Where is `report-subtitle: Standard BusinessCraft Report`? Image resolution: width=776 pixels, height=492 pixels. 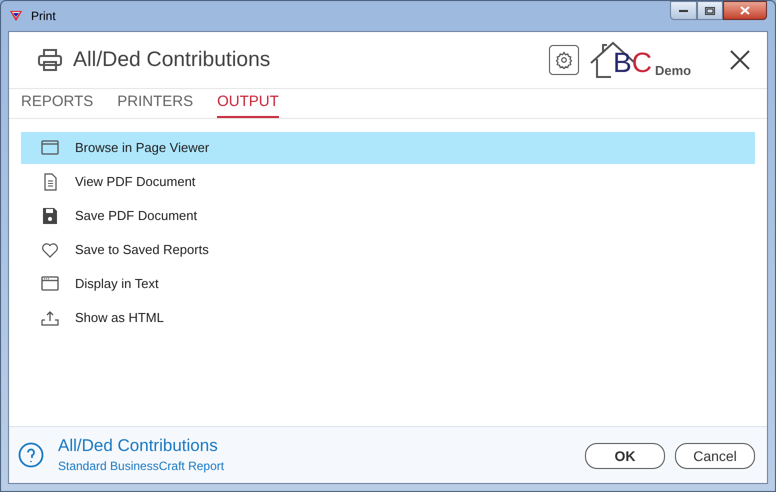
report-subtitle: Standard BusinessCraft Report is located at coordinates (141, 466).